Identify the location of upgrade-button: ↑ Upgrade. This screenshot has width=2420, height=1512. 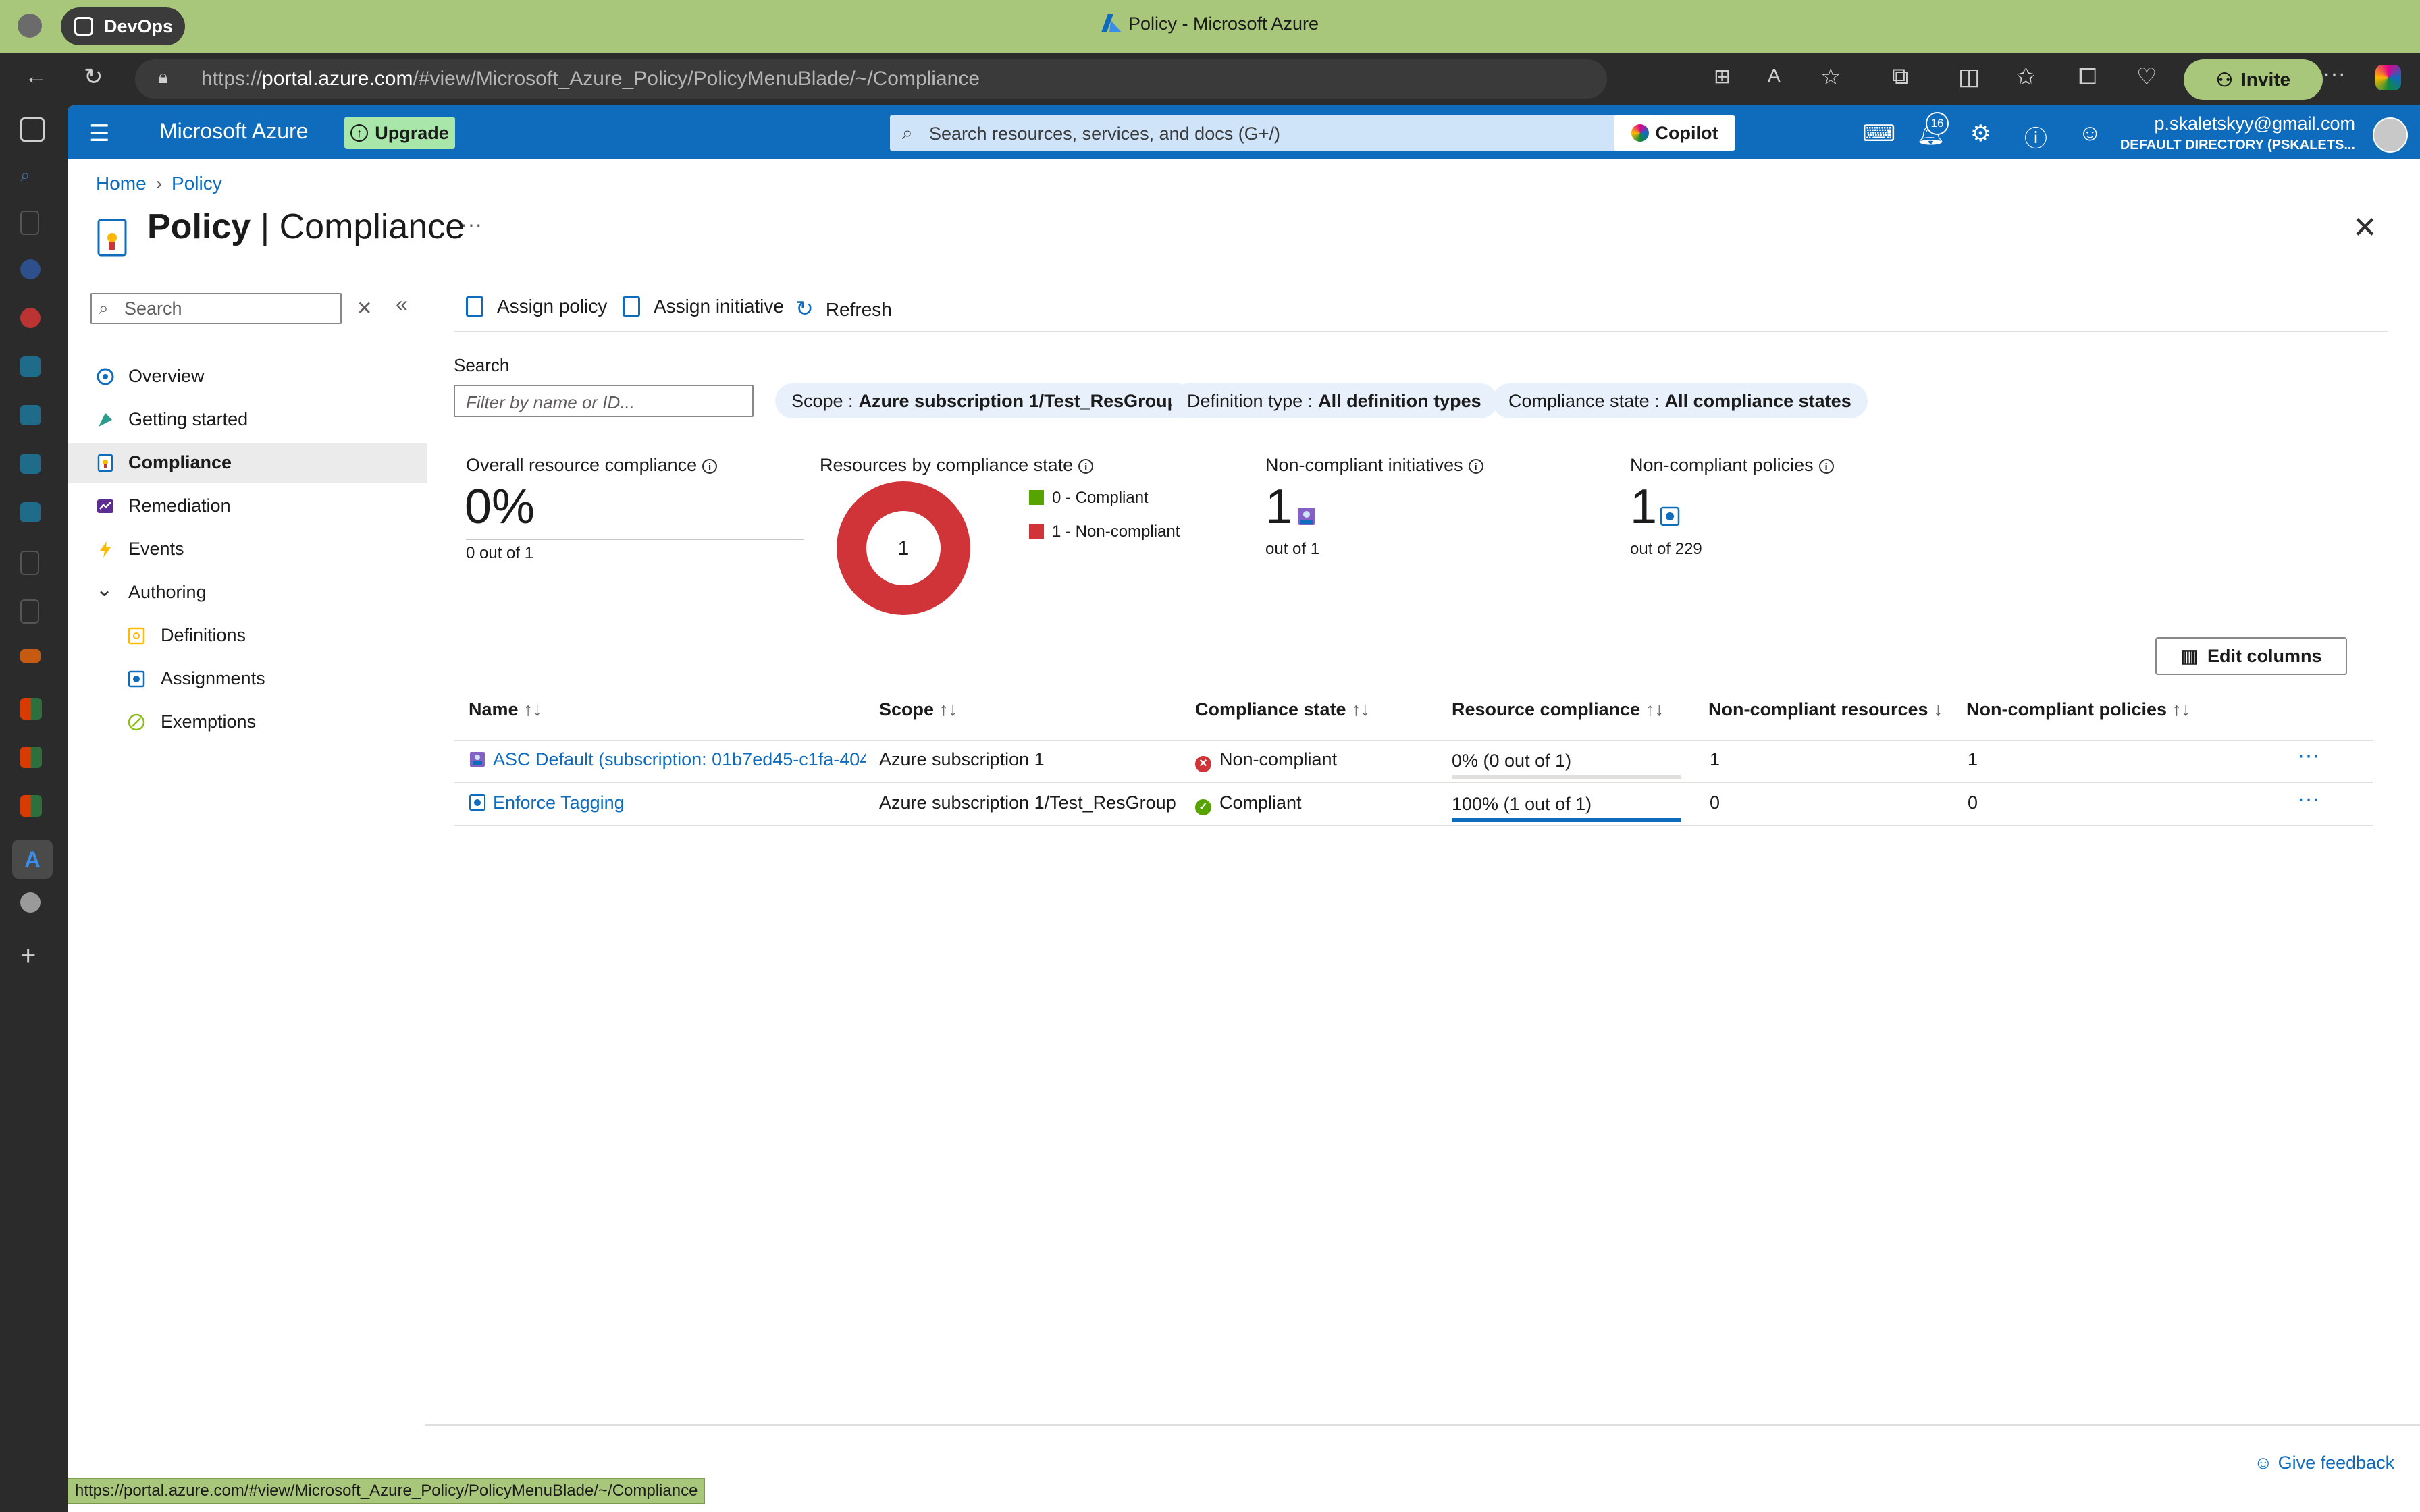
(399, 133).